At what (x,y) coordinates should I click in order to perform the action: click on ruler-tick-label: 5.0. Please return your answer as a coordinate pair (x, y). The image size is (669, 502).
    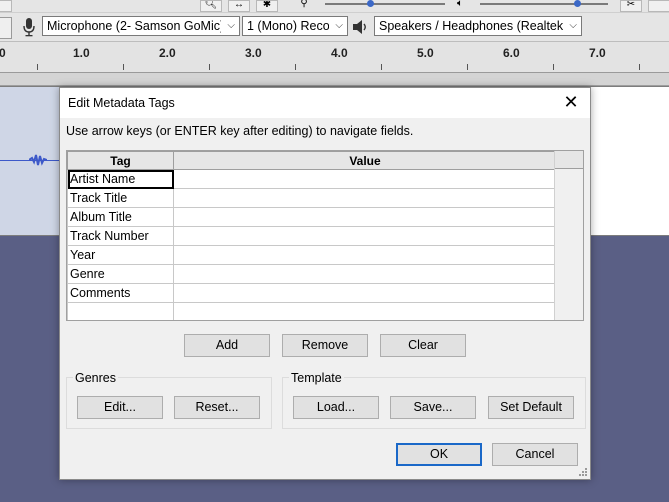
    Looking at the image, I should click on (425, 53).